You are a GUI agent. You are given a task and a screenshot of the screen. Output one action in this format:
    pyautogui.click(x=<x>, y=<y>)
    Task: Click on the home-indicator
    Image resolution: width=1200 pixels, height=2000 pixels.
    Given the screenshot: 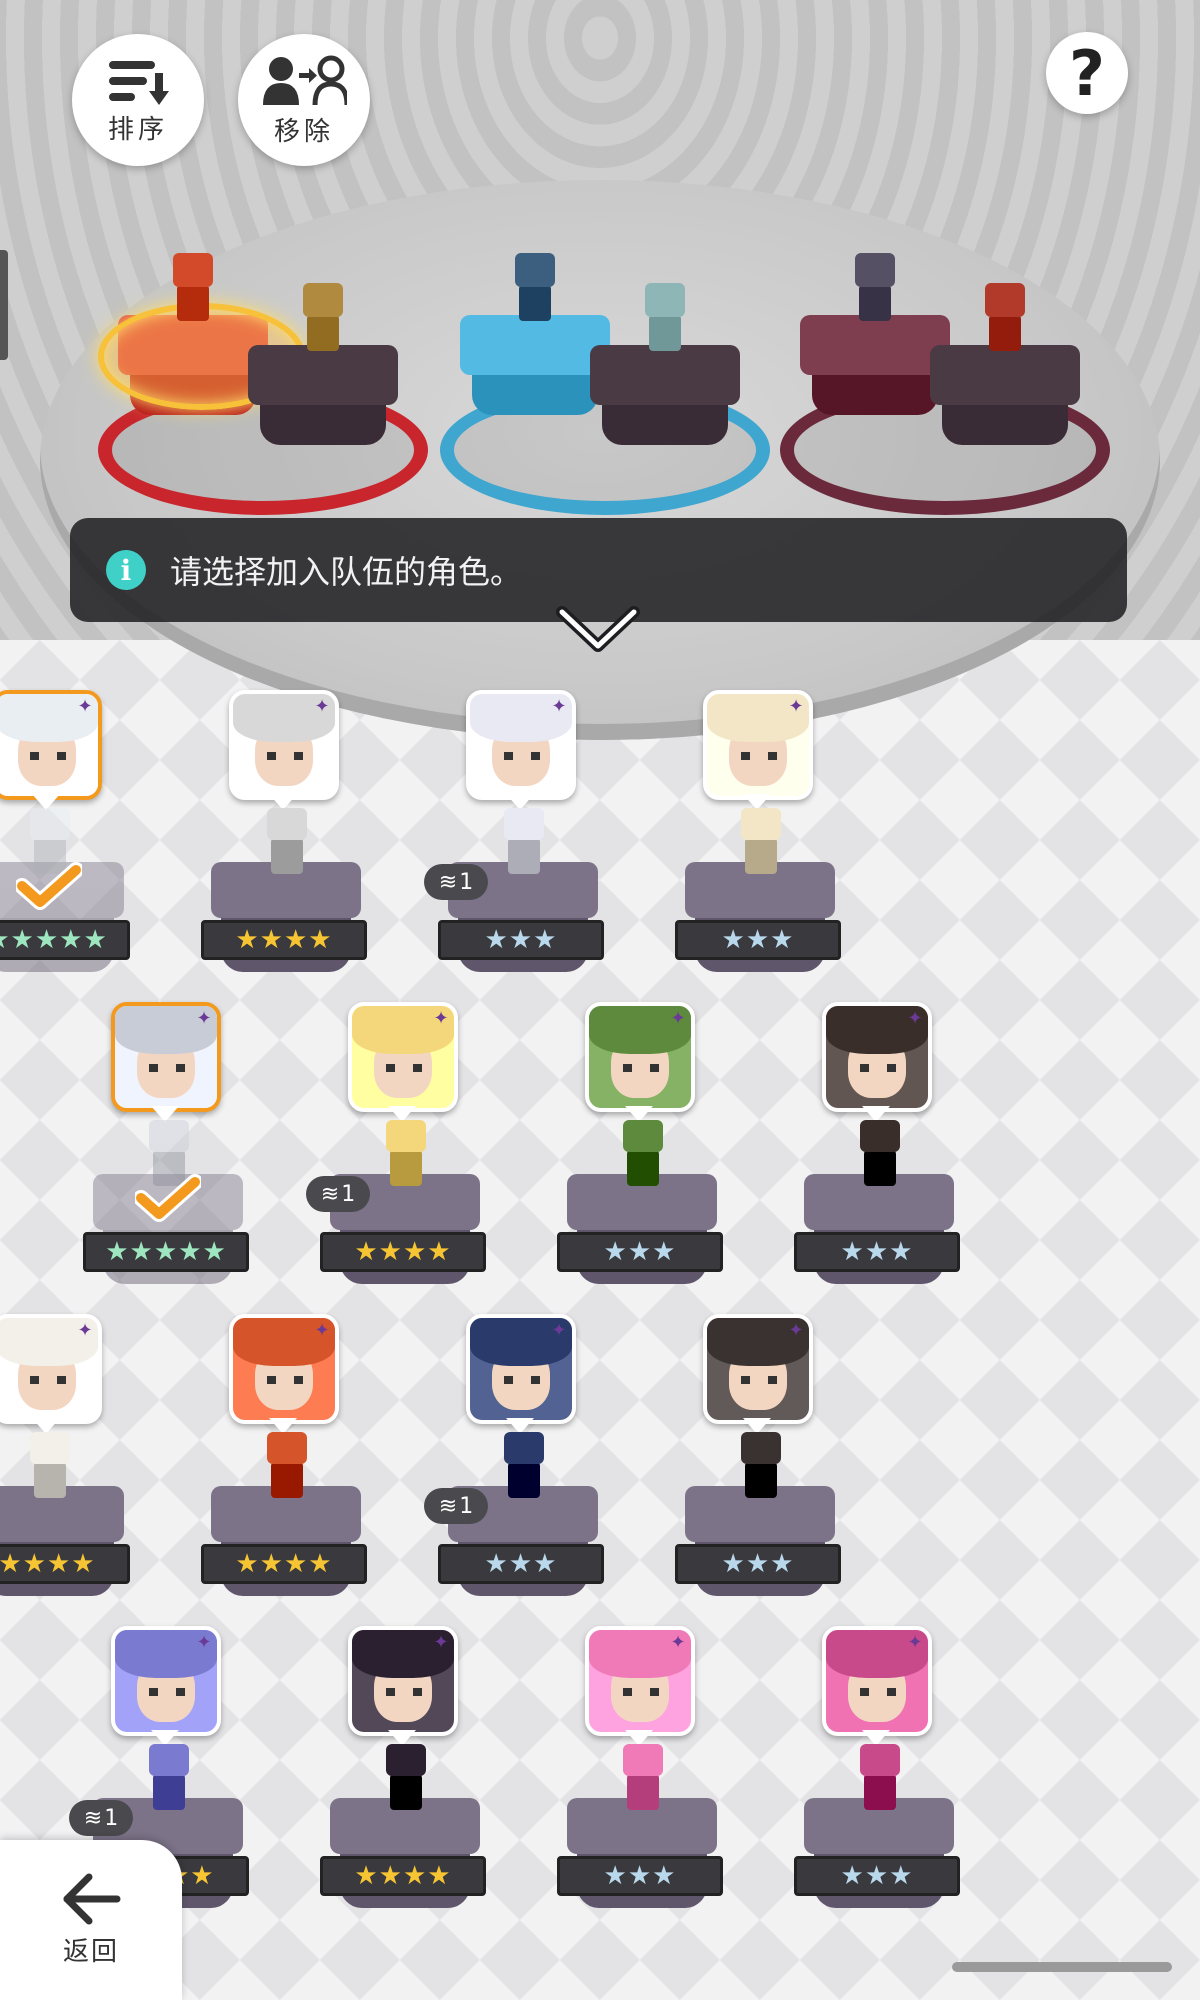 What is the action you would take?
    pyautogui.click(x=1062, y=1967)
    